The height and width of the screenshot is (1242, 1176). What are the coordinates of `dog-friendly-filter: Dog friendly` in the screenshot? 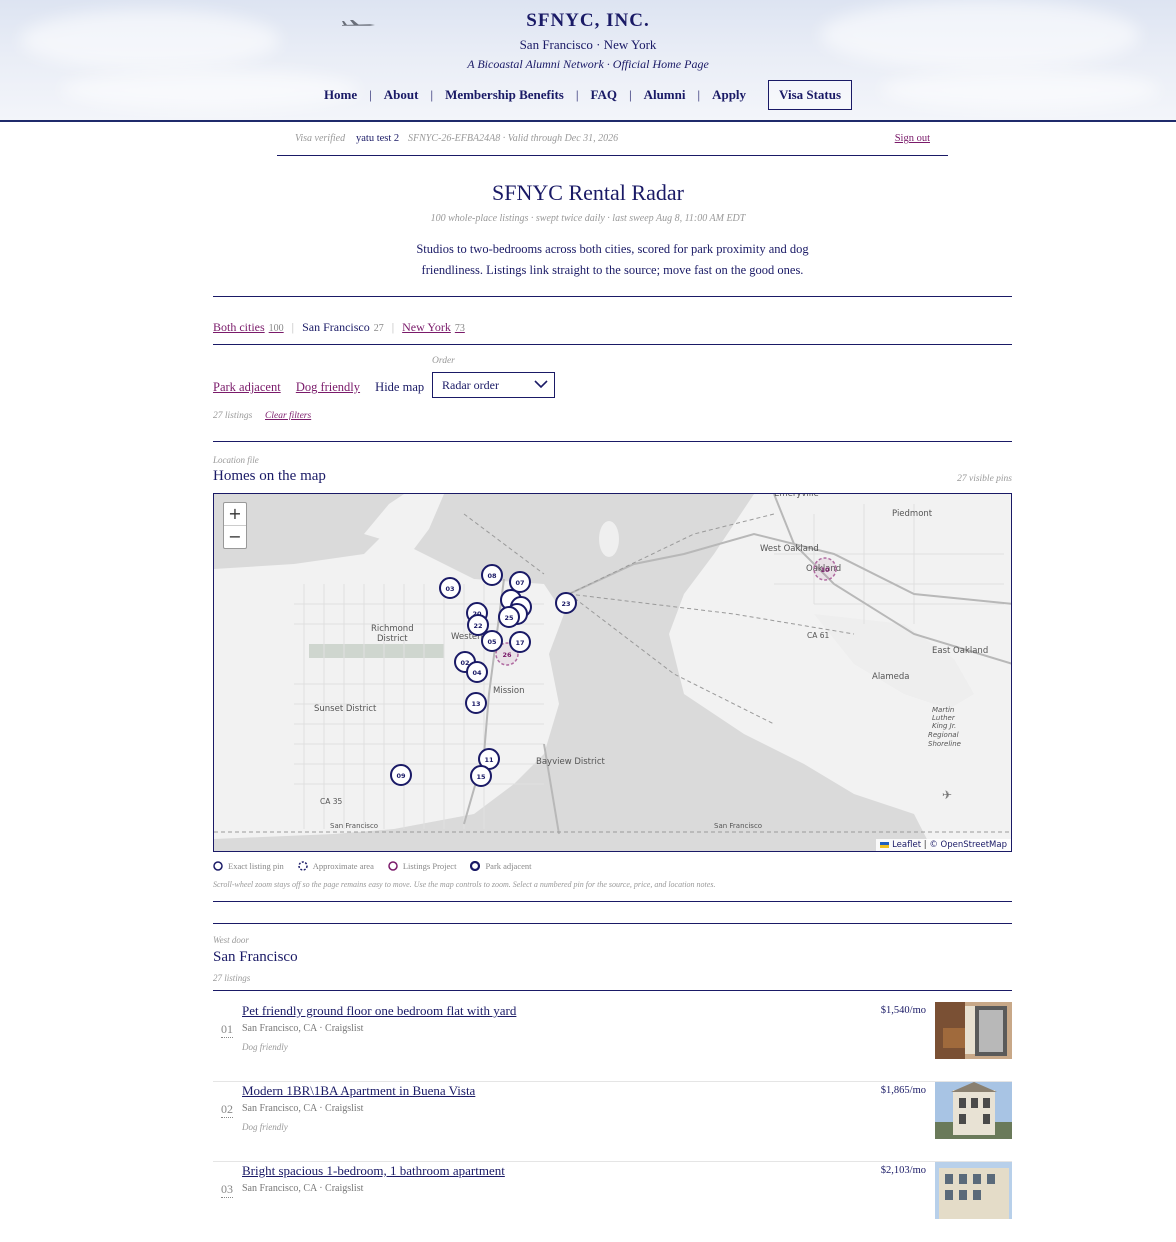 It's located at (328, 387).